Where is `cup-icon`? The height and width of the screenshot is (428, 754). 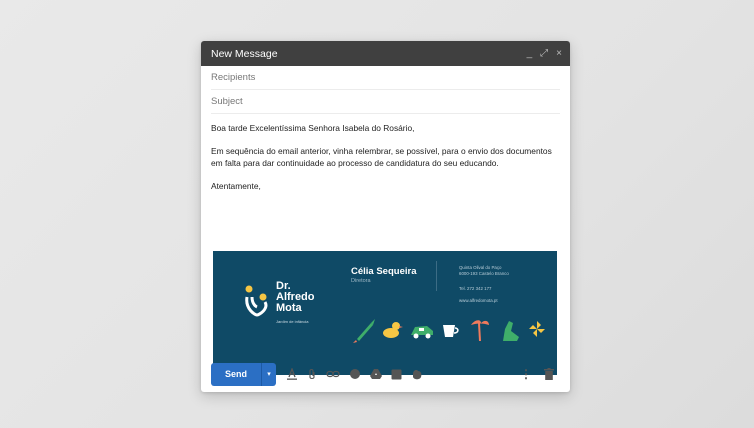 cup-icon is located at coordinates (451, 331).